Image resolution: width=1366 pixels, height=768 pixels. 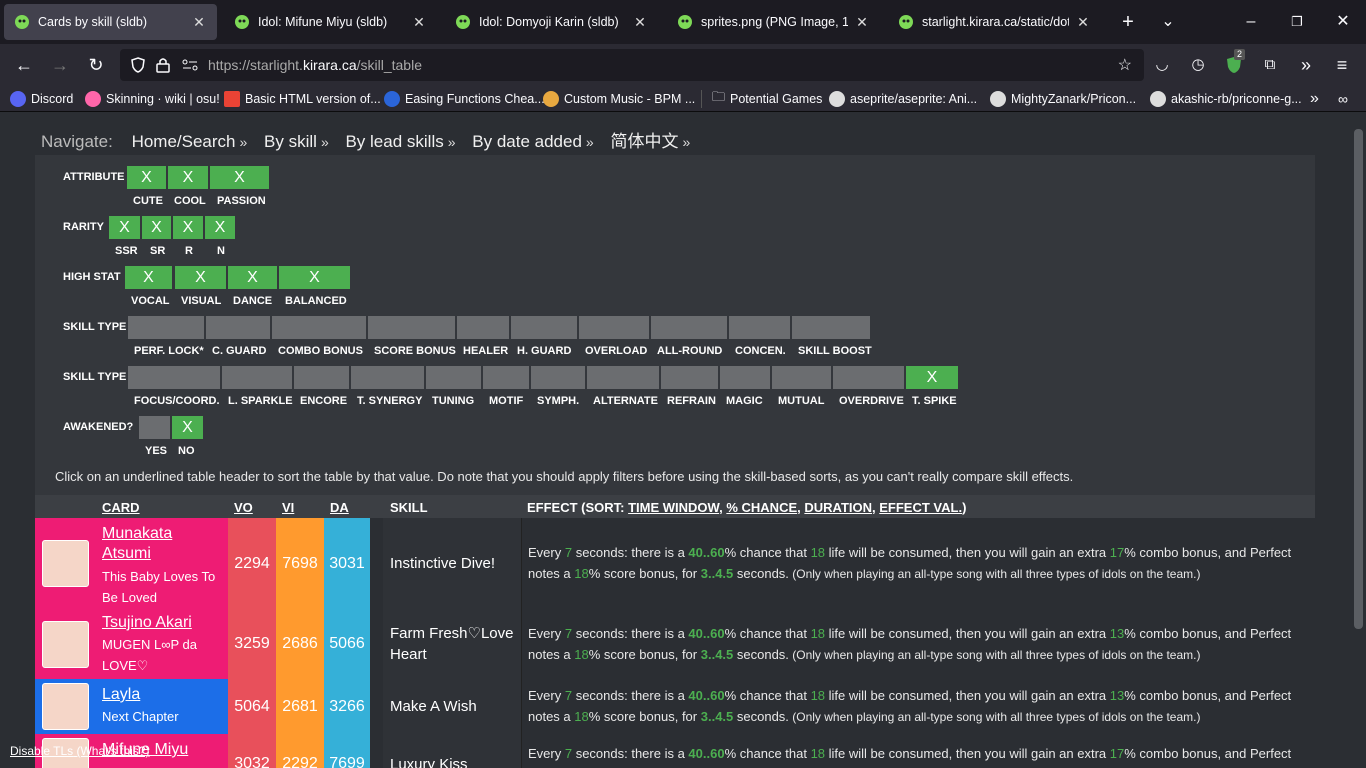 I want to click on disable-tls-link: Disable TLs (What's this?), so click(x=79, y=751).